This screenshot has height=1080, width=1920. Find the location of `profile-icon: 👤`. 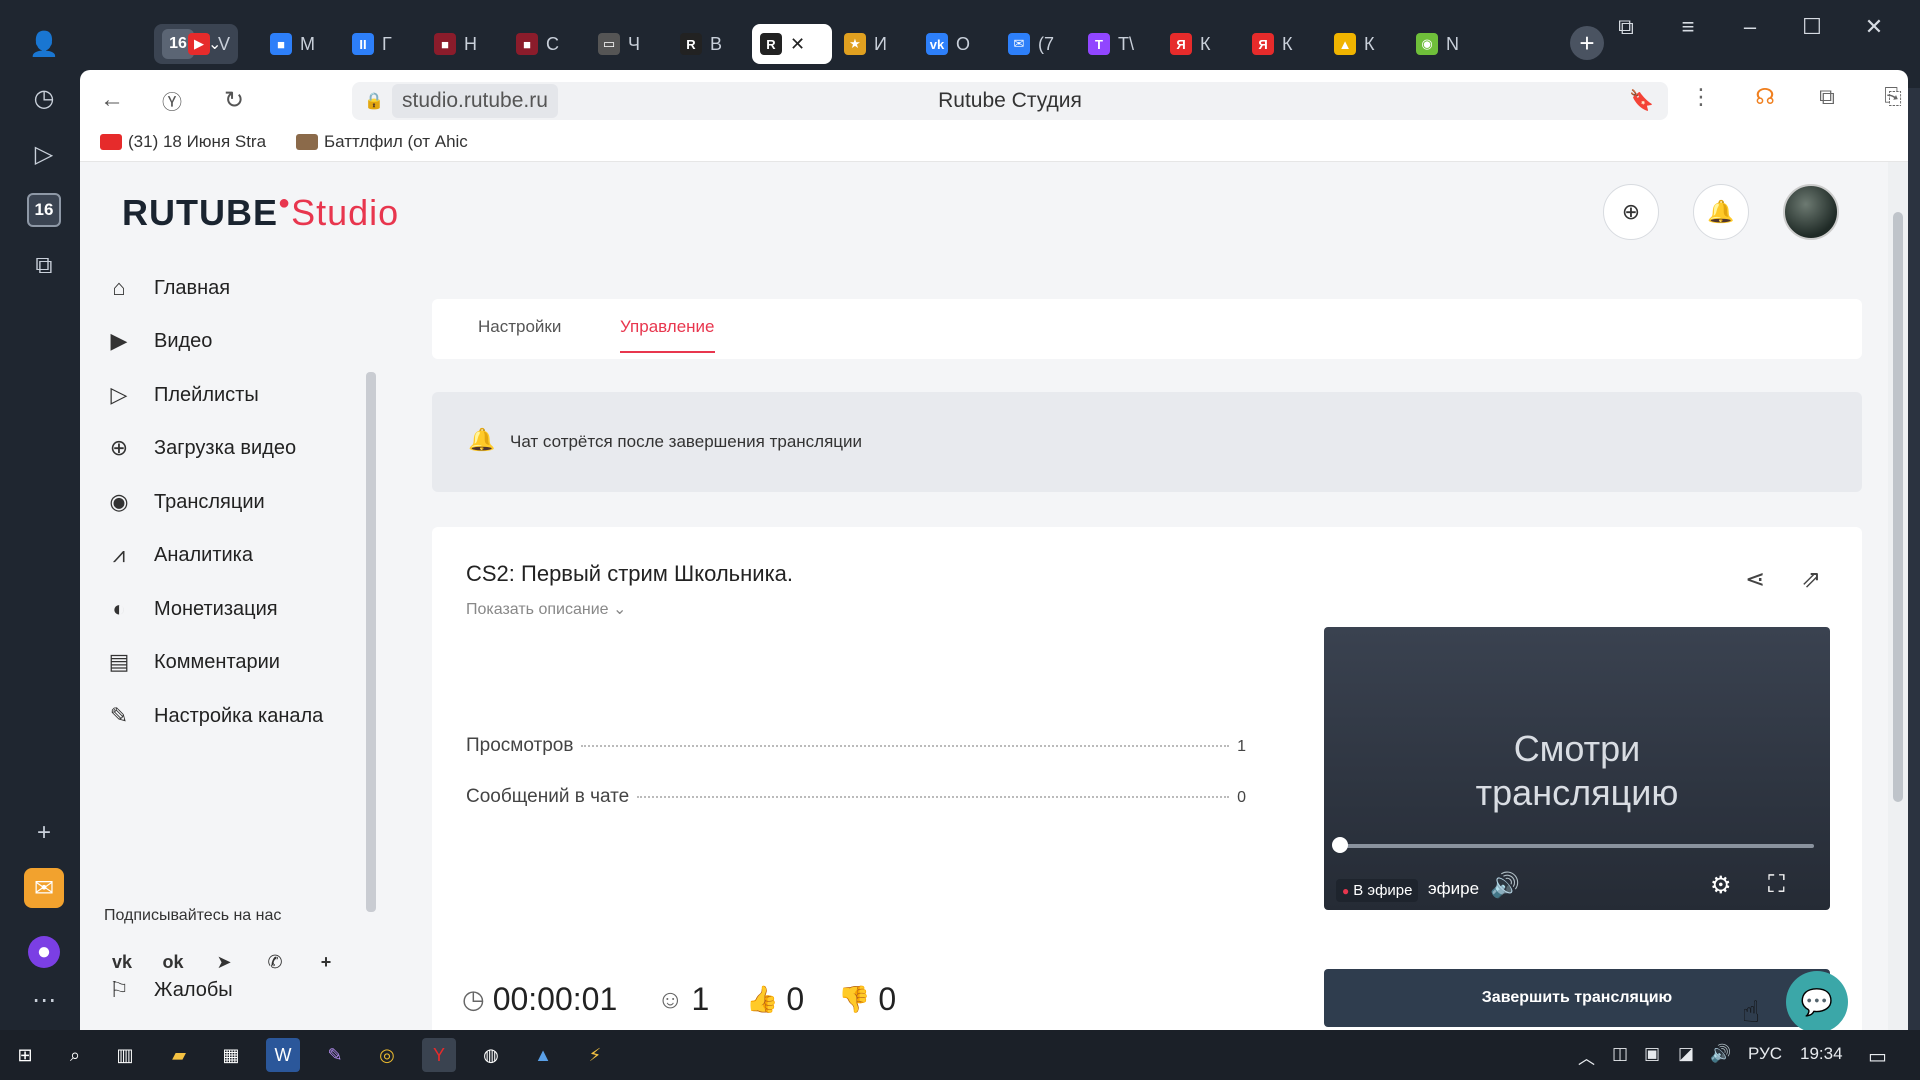

profile-icon: 👤 is located at coordinates (44, 44).